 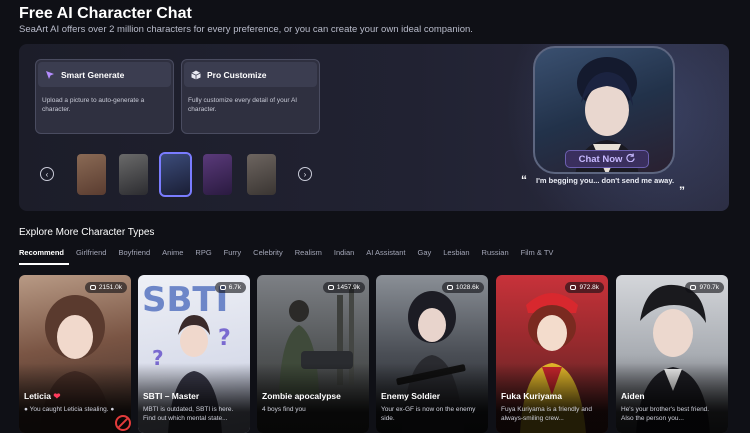 What do you see at coordinates (344, 255) in the screenshot?
I see `tab-indian: Indian` at bounding box center [344, 255].